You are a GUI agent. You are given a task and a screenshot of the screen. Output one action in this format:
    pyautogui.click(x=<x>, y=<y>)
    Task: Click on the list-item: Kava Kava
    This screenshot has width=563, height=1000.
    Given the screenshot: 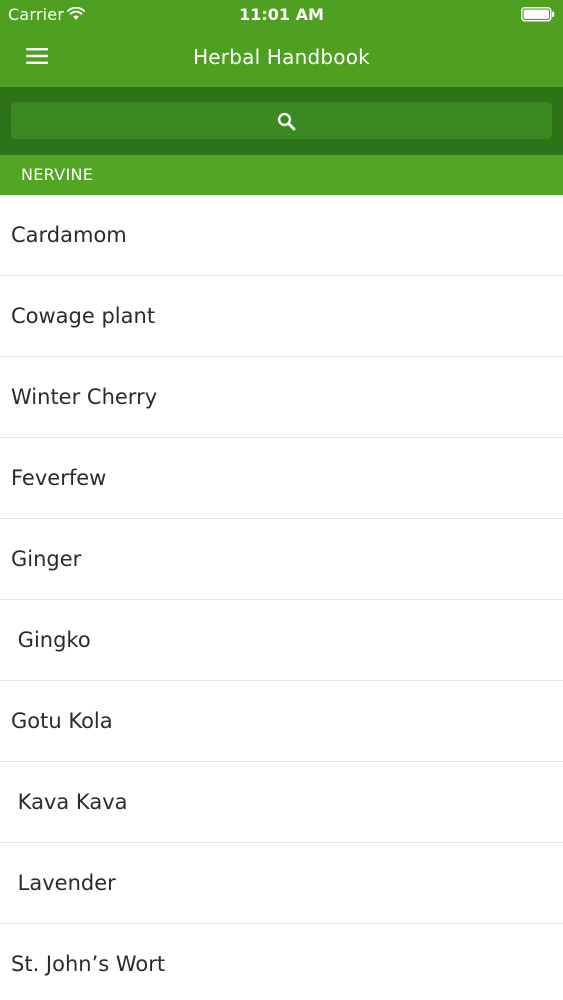 What is the action you would take?
    pyautogui.click(x=281, y=802)
    